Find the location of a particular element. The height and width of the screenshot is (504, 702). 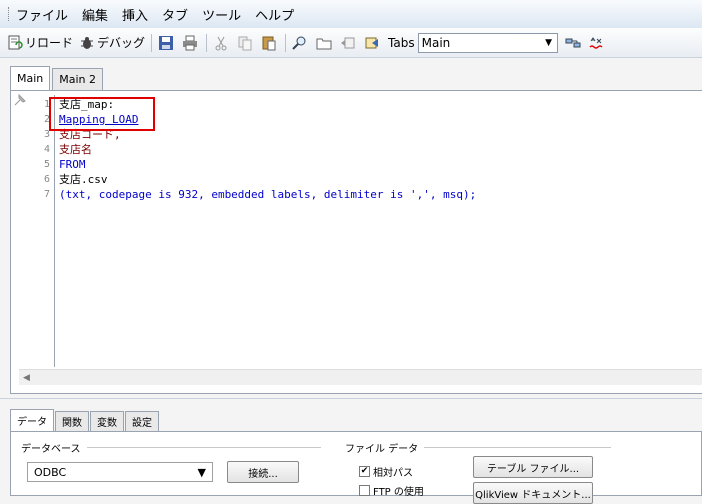

tabs-dropdown: Main ▼ is located at coordinates (487, 42).